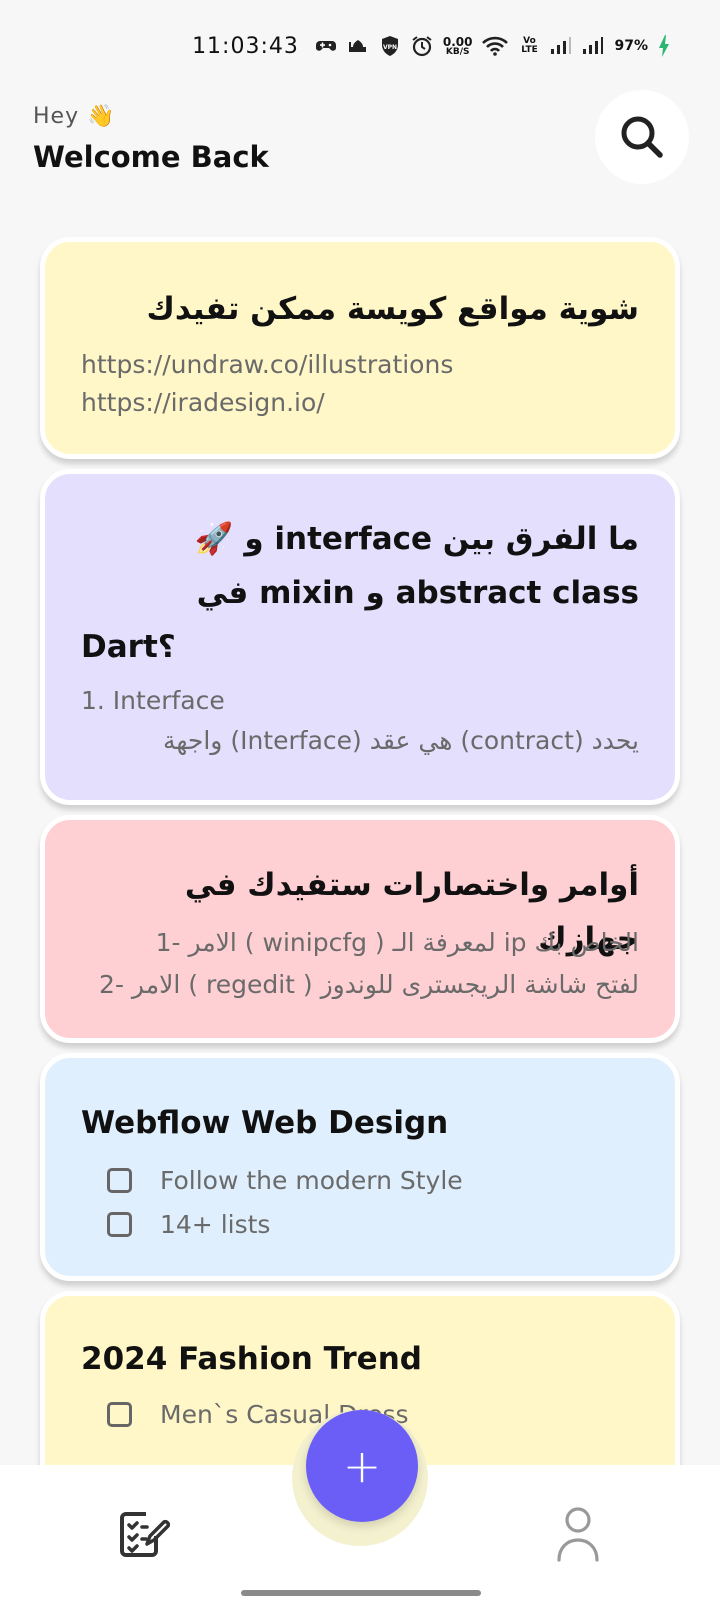 This screenshot has height=1600, width=720. What do you see at coordinates (326, 46) in the screenshot?
I see `game-controller-icon` at bounding box center [326, 46].